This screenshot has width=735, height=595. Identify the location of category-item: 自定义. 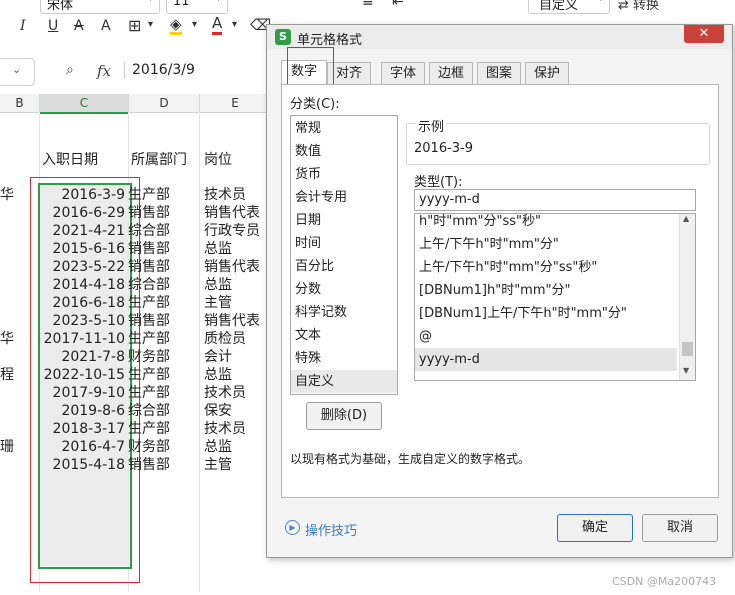
(344, 381).